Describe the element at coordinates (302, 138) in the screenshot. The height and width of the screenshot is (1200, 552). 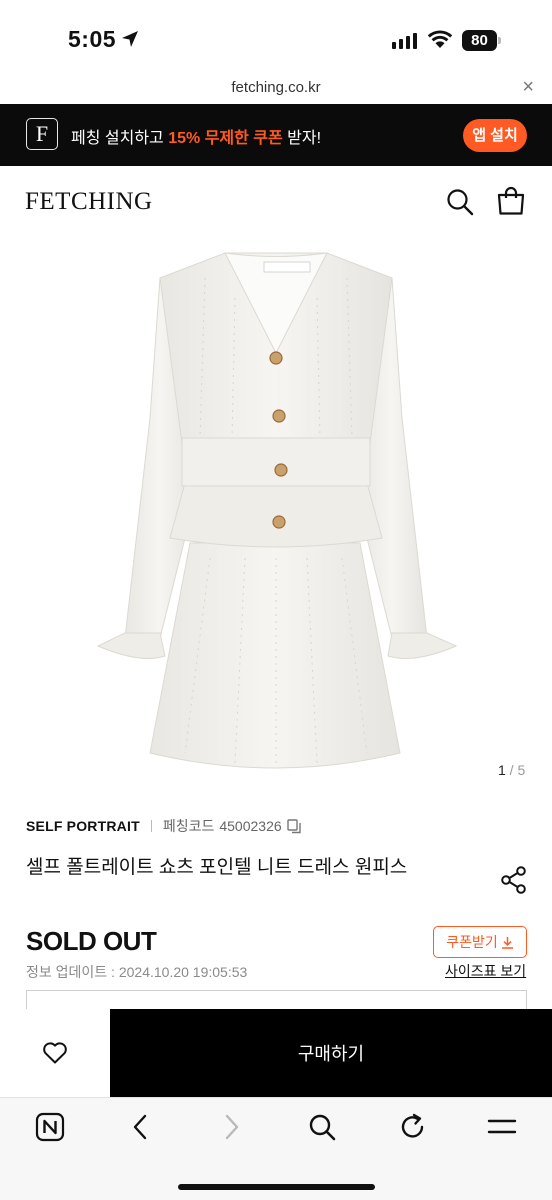
I see `promo-text-end: 받자!` at that location.